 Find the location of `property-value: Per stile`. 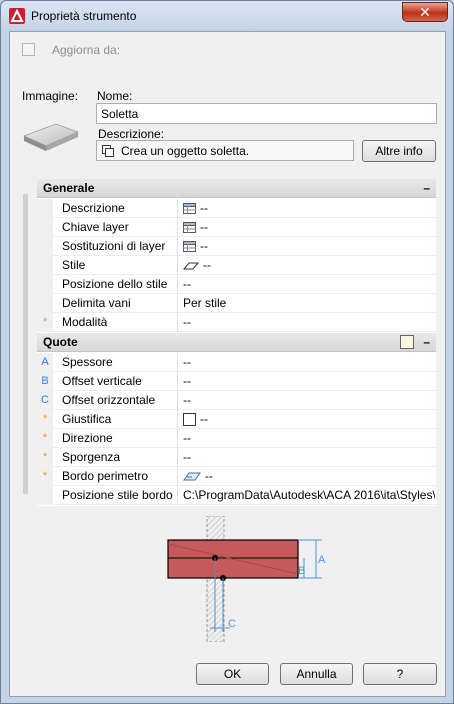

property-value: Per stile is located at coordinates (309, 303).